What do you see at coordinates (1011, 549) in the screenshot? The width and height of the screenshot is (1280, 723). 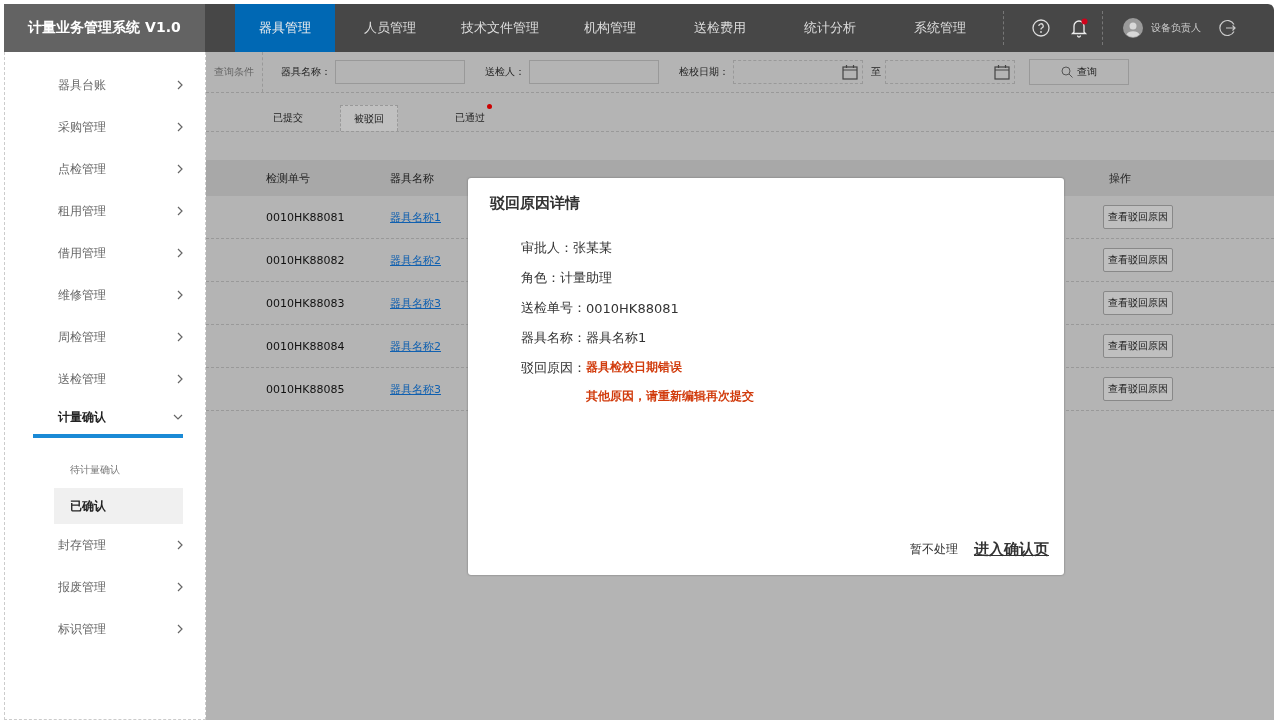 I see `confirm-link: 进入确认页` at bounding box center [1011, 549].